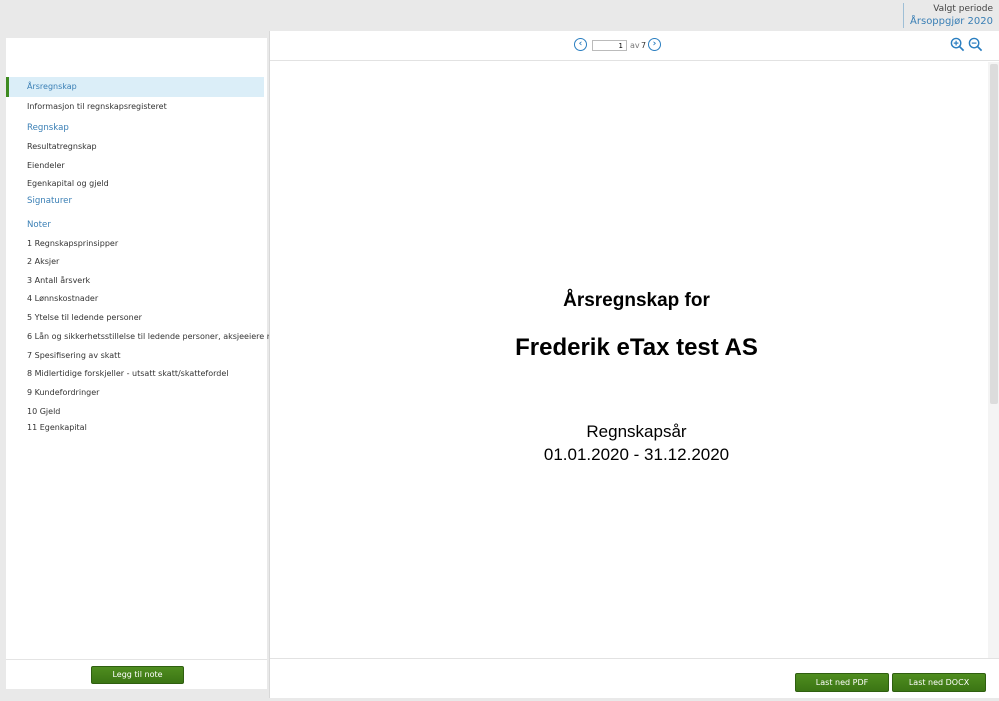  I want to click on sidebar-item: 11 Egenkapital, so click(135, 428).